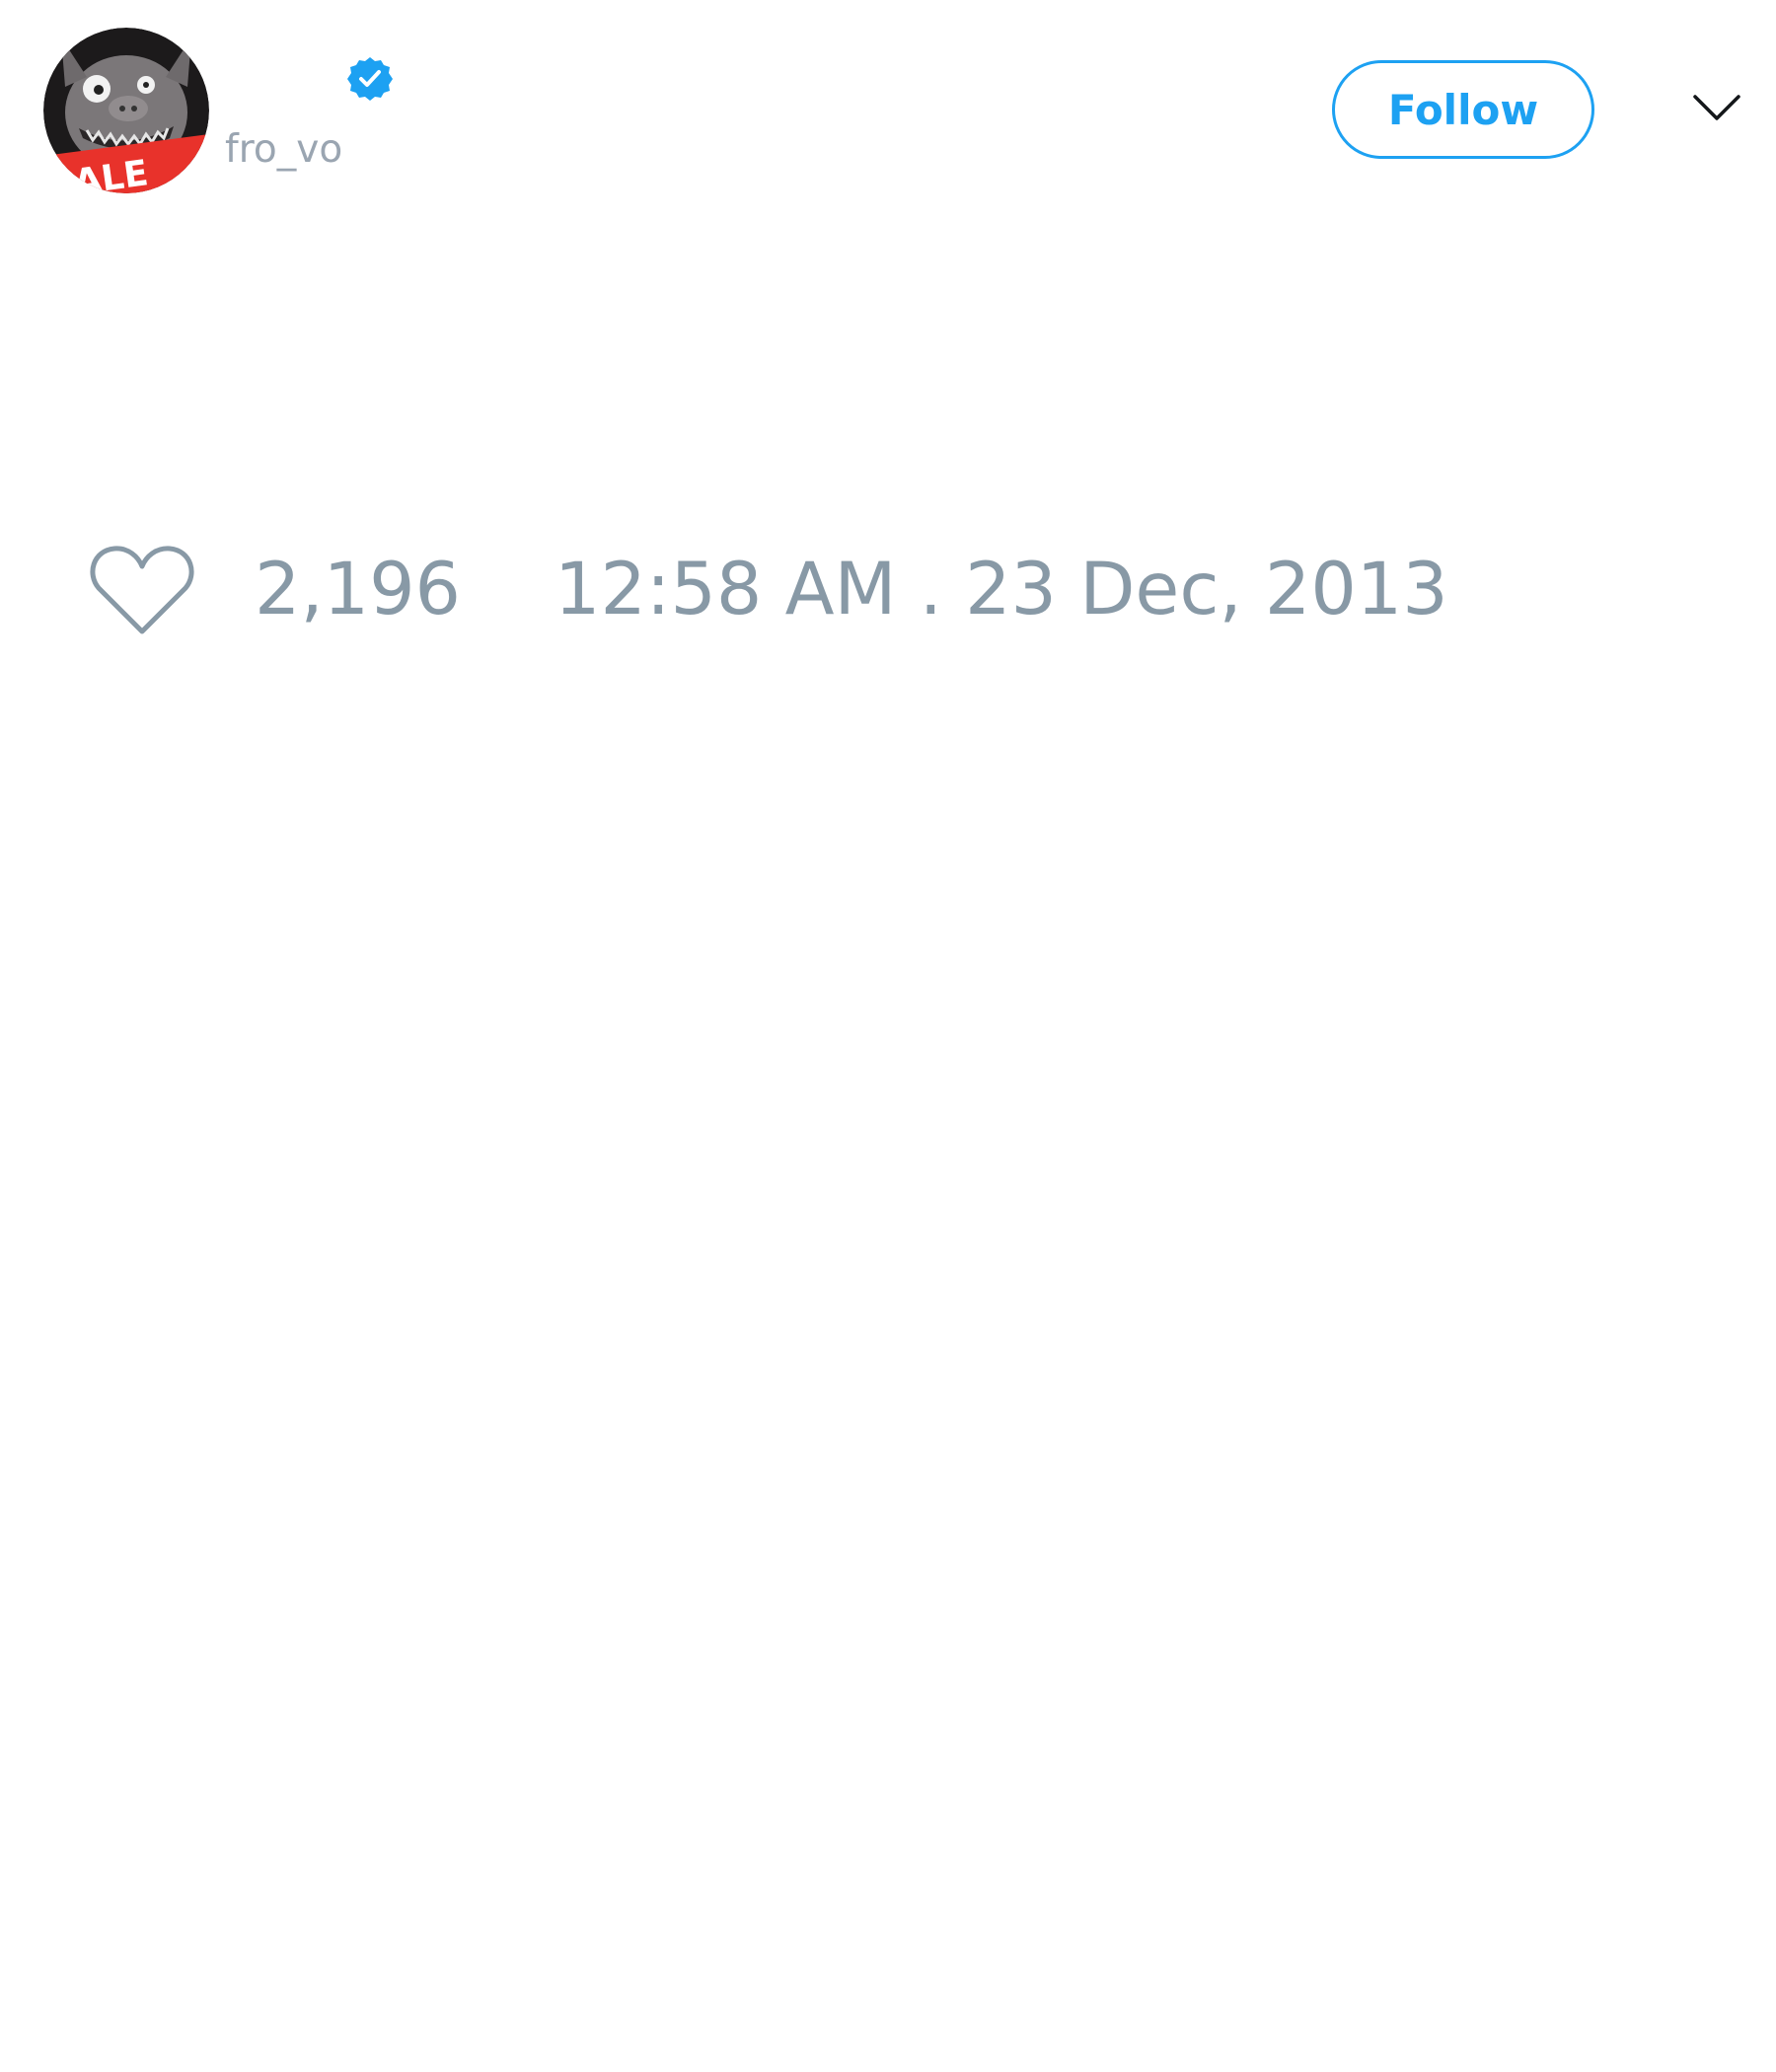 The image size is (1776, 2072). I want to click on follow-button: Follow, so click(1463, 110).